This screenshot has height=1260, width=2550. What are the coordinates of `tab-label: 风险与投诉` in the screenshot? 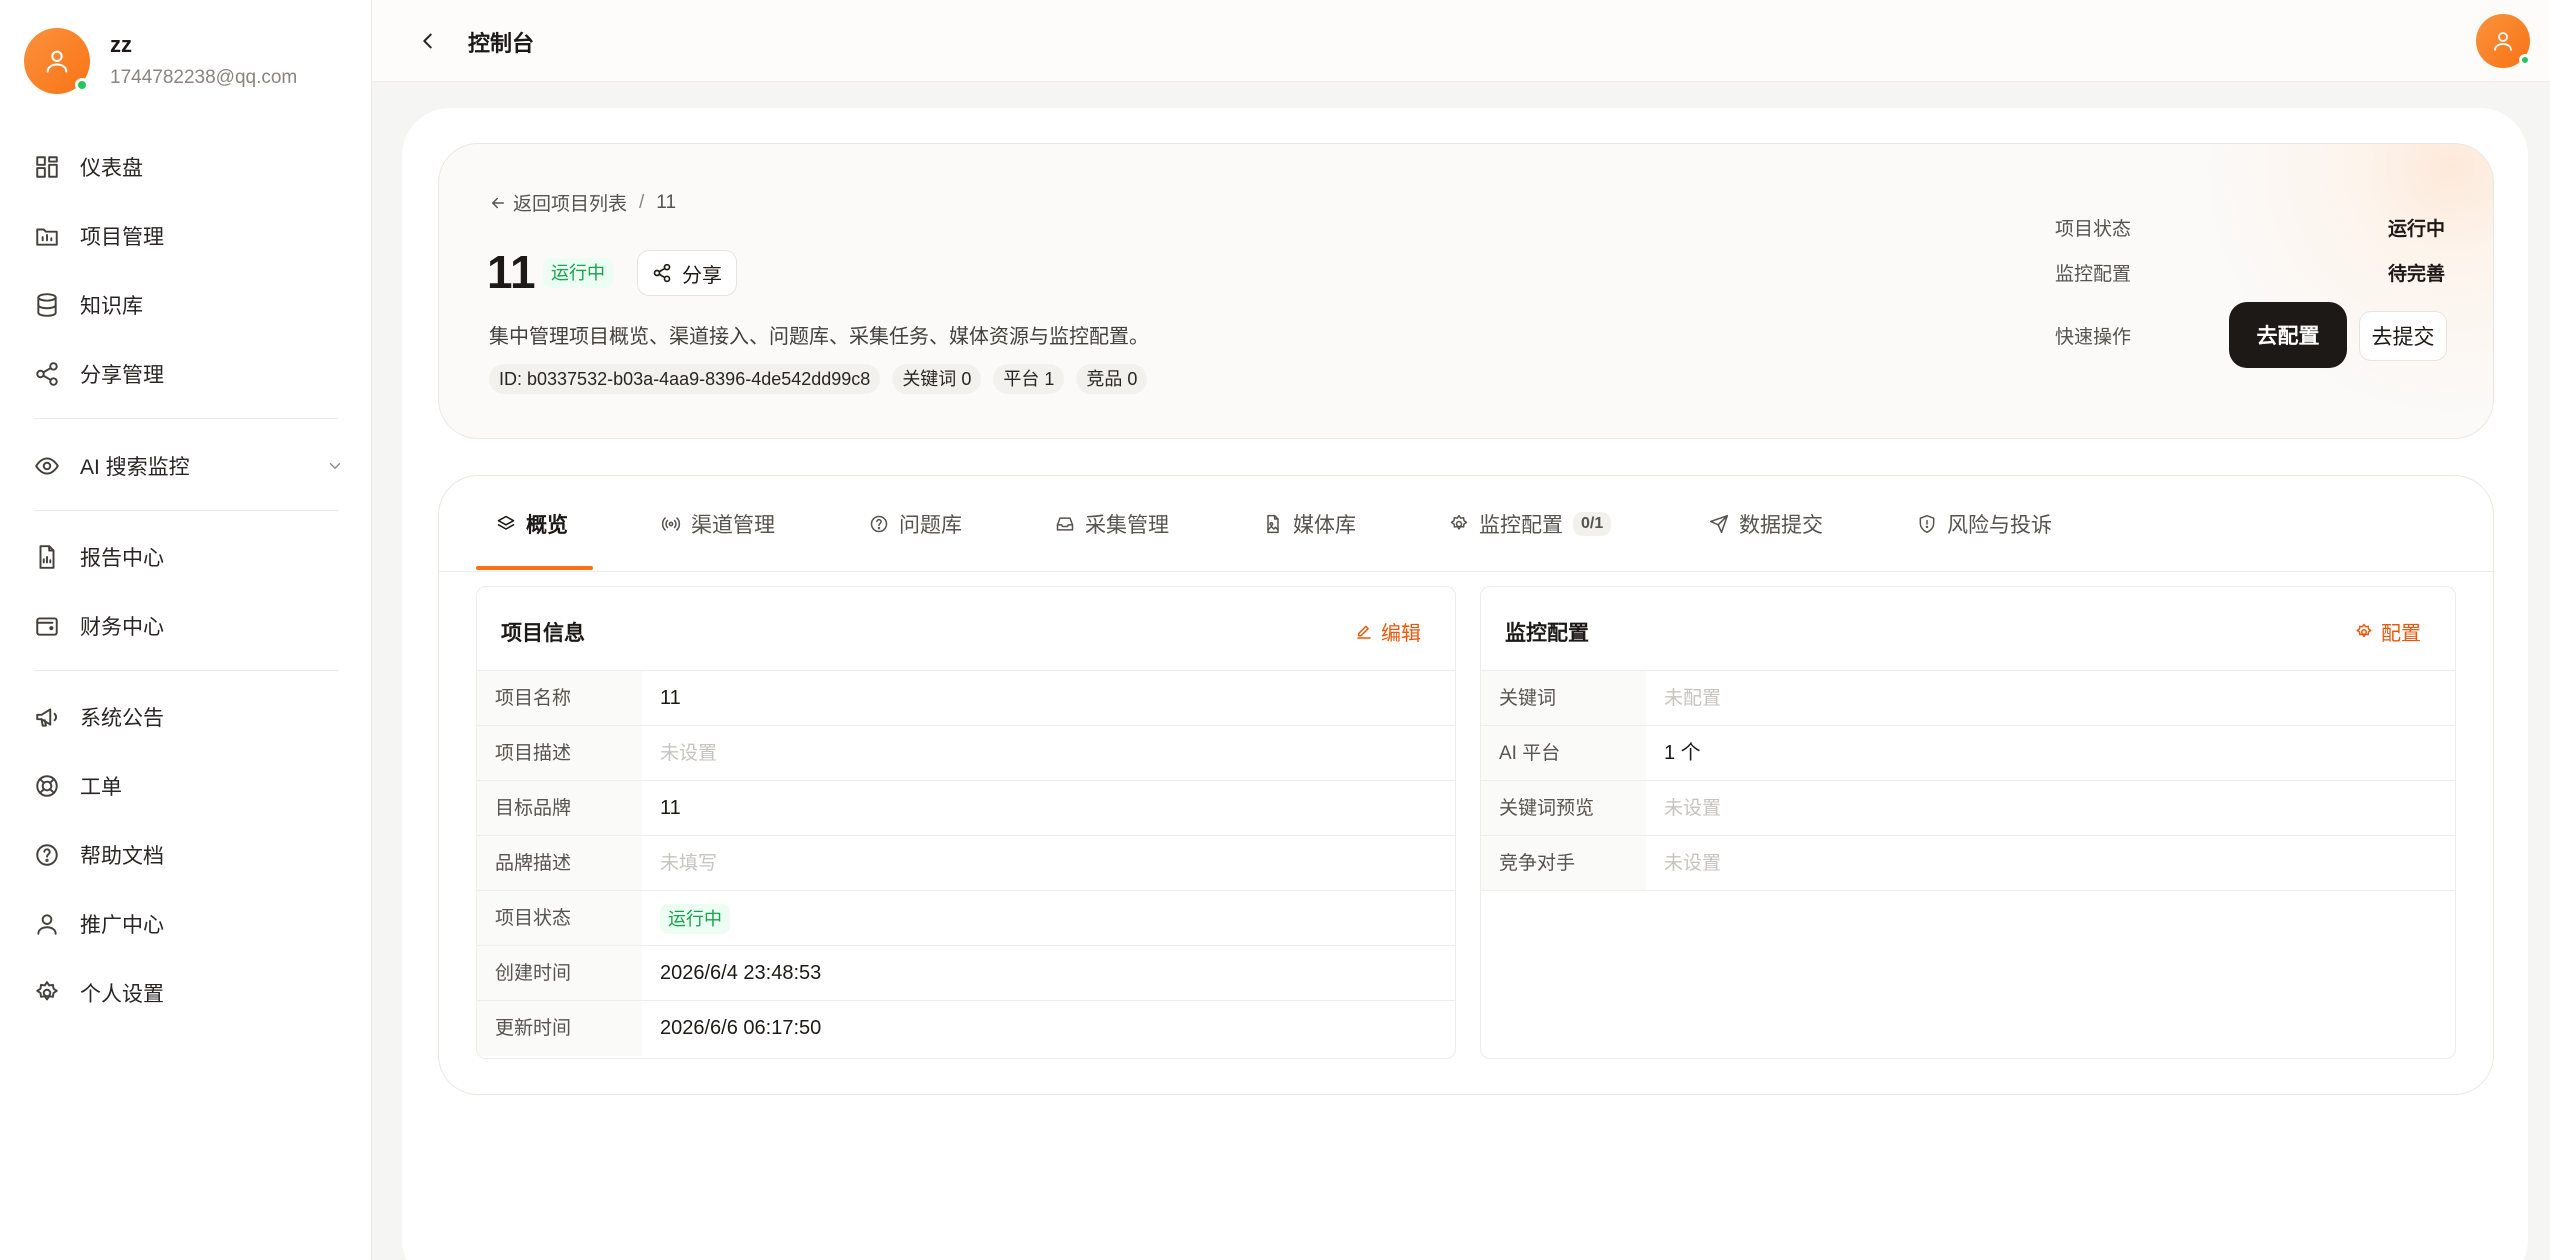 It's located at (1999, 525).